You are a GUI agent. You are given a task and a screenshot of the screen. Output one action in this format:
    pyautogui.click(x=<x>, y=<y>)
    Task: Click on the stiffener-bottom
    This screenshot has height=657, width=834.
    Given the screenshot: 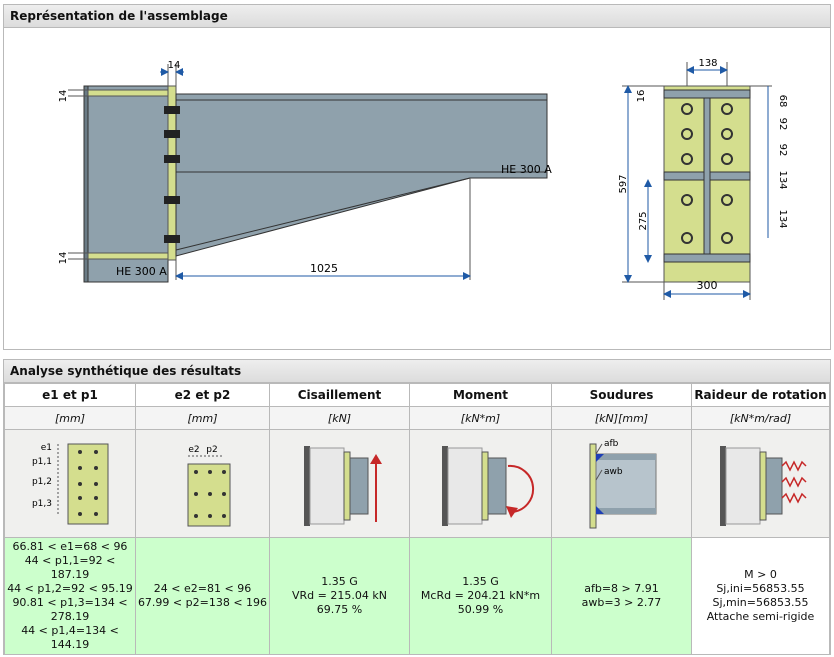 What is the action you would take?
    pyautogui.click(x=128, y=256)
    